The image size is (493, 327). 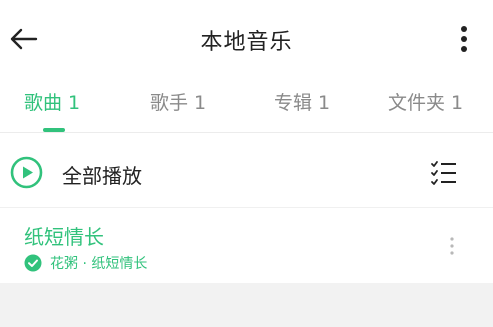 What do you see at coordinates (178, 110) in the screenshot?
I see `tab-artists: 歌手 1` at bounding box center [178, 110].